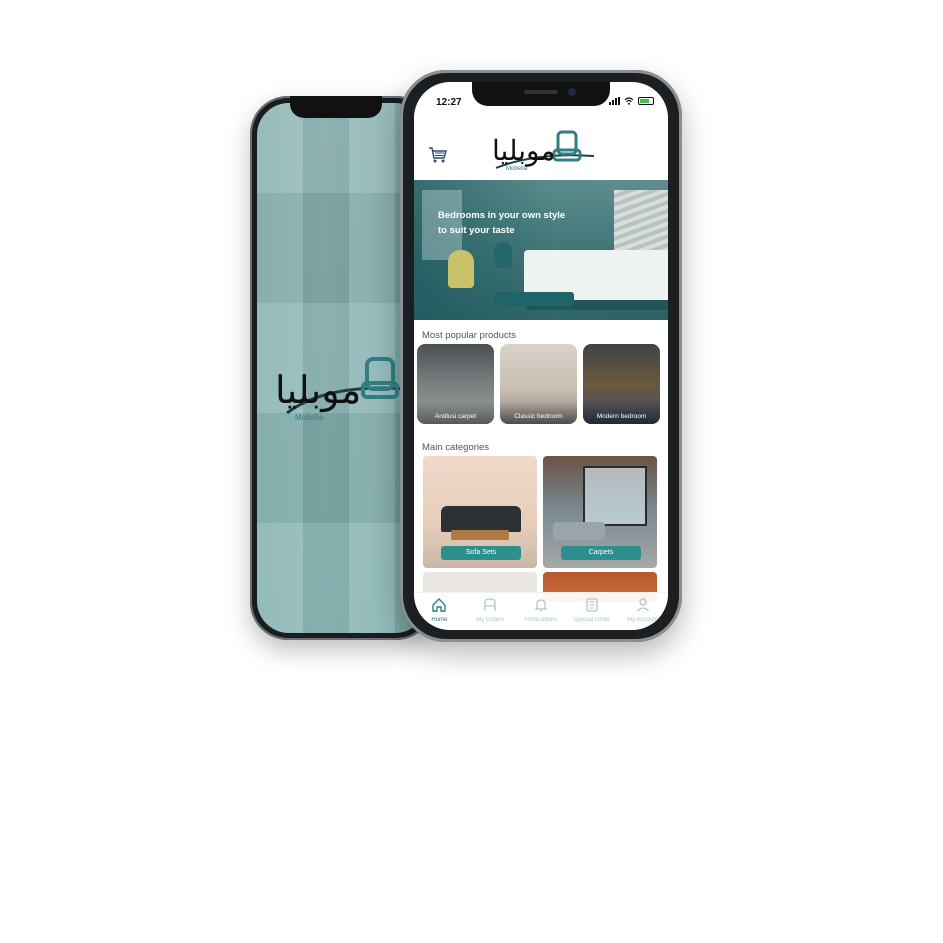 This screenshot has height=943, width=943. What do you see at coordinates (592, 620) in the screenshot?
I see `nav-label: Special Order` at bounding box center [592, 620].